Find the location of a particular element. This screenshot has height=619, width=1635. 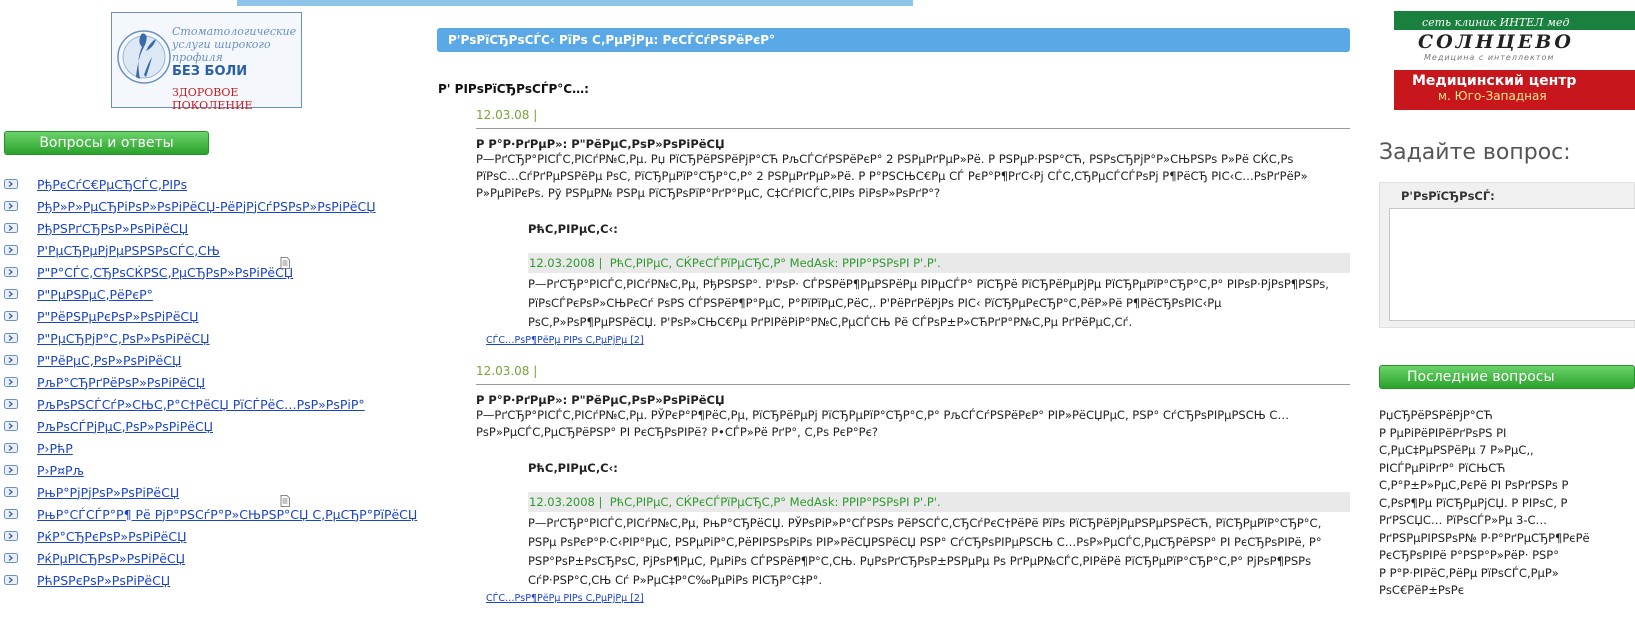

clinic-network: сеть клиник ИНТЕЛ мед is located at coordinates (1514, 22).